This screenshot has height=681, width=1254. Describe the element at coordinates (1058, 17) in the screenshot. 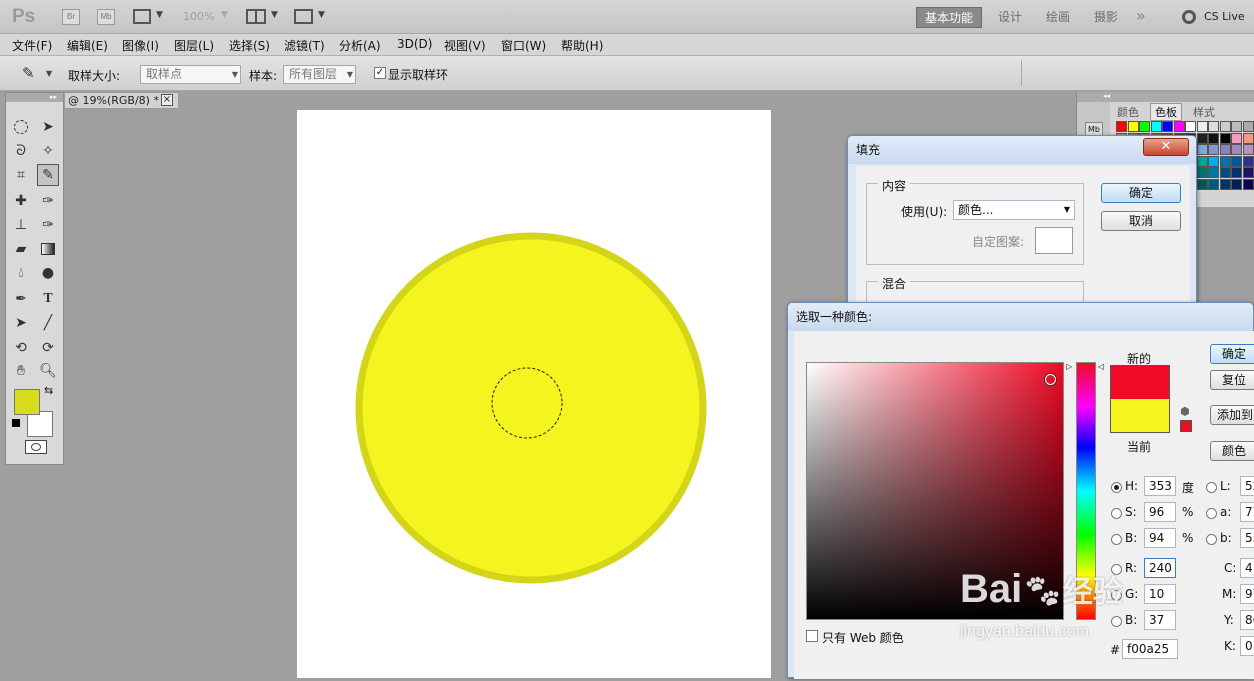

I see `workspace-painting: 绘画` at that location.